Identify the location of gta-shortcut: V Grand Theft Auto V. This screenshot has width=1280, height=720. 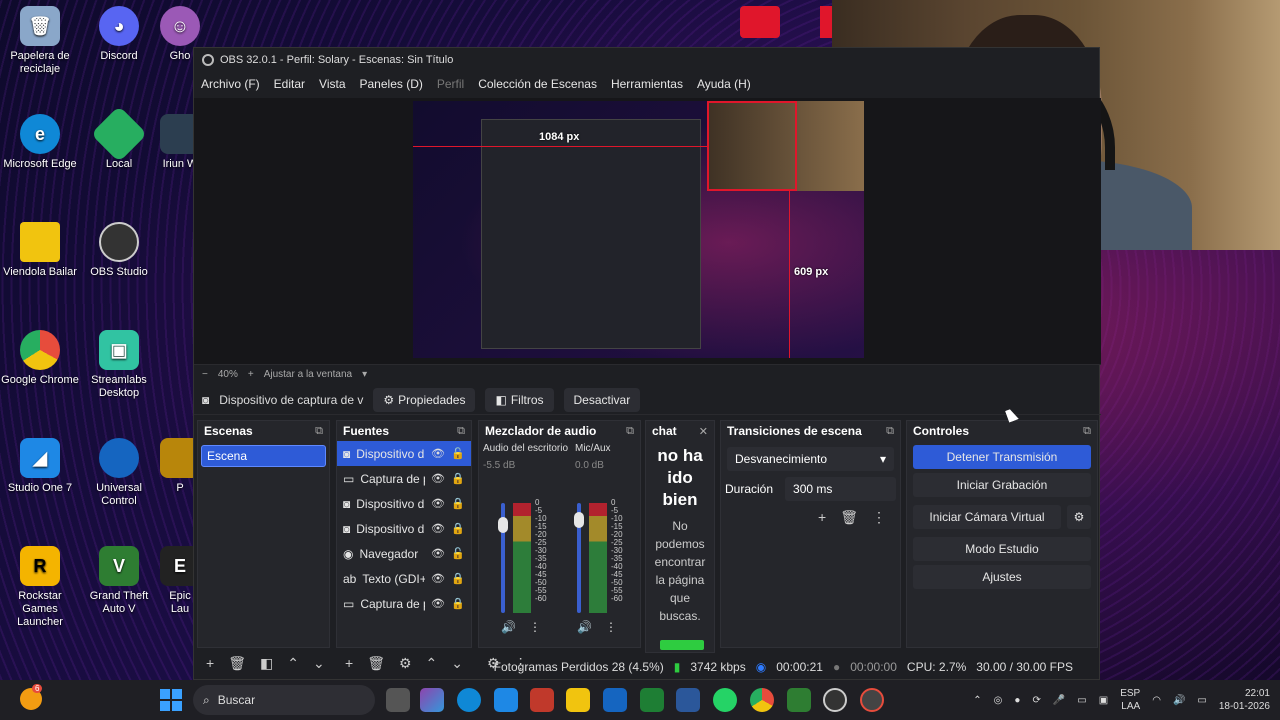
(119, 581).